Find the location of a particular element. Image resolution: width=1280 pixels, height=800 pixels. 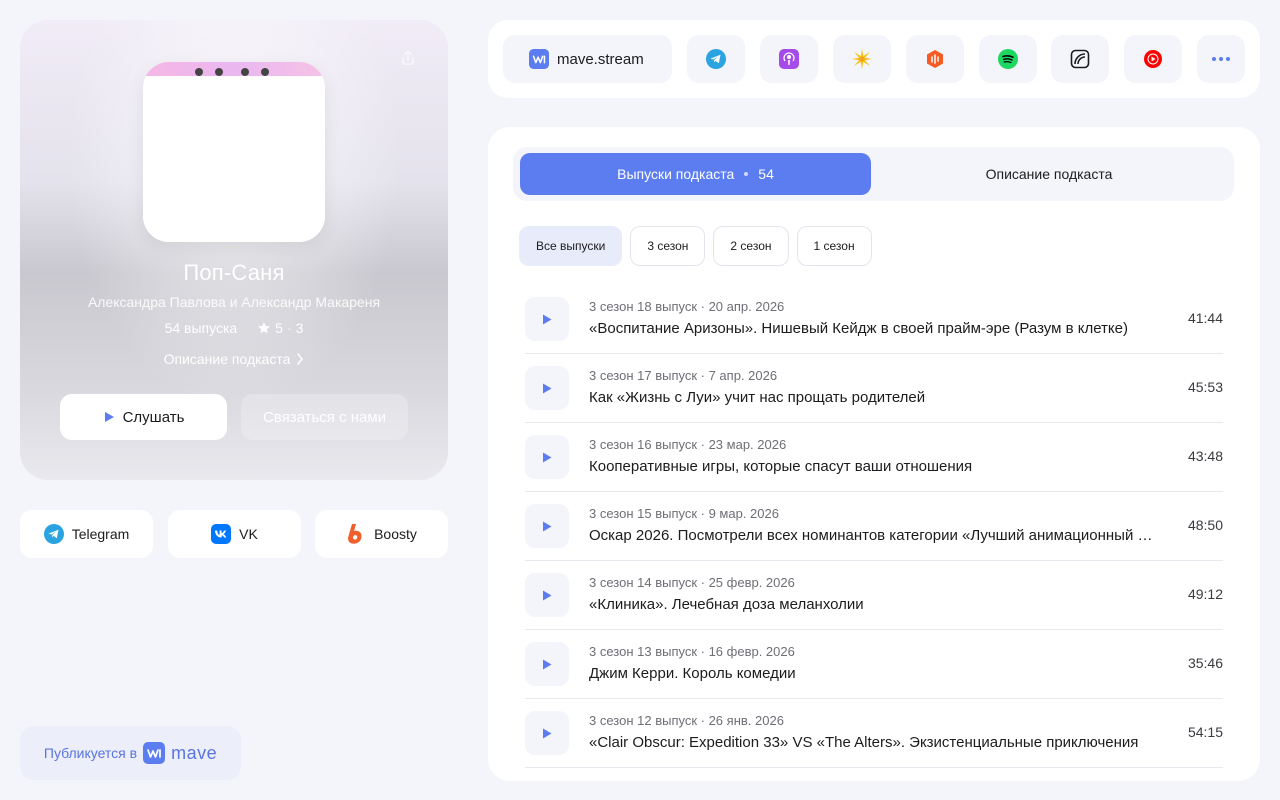

more-icon is located at coordinates (1221, 59).